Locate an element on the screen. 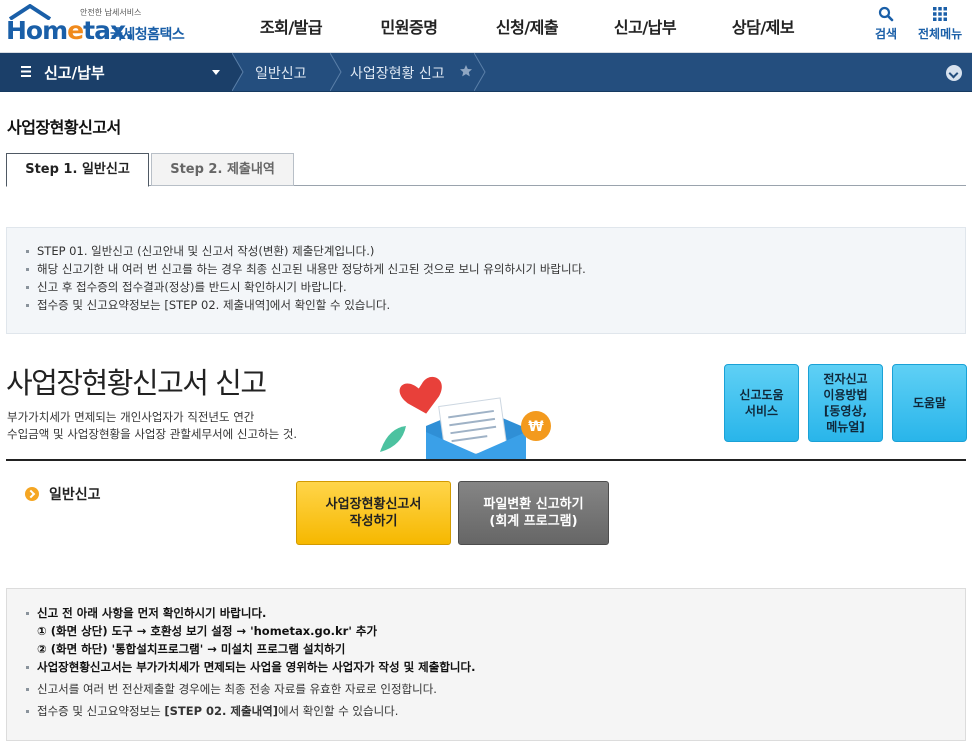 This screenshot has height=741, width=972. breadcrumb: 신고/납부 일반신고 사업장현황 신고 is located at coordinates (486, 72).